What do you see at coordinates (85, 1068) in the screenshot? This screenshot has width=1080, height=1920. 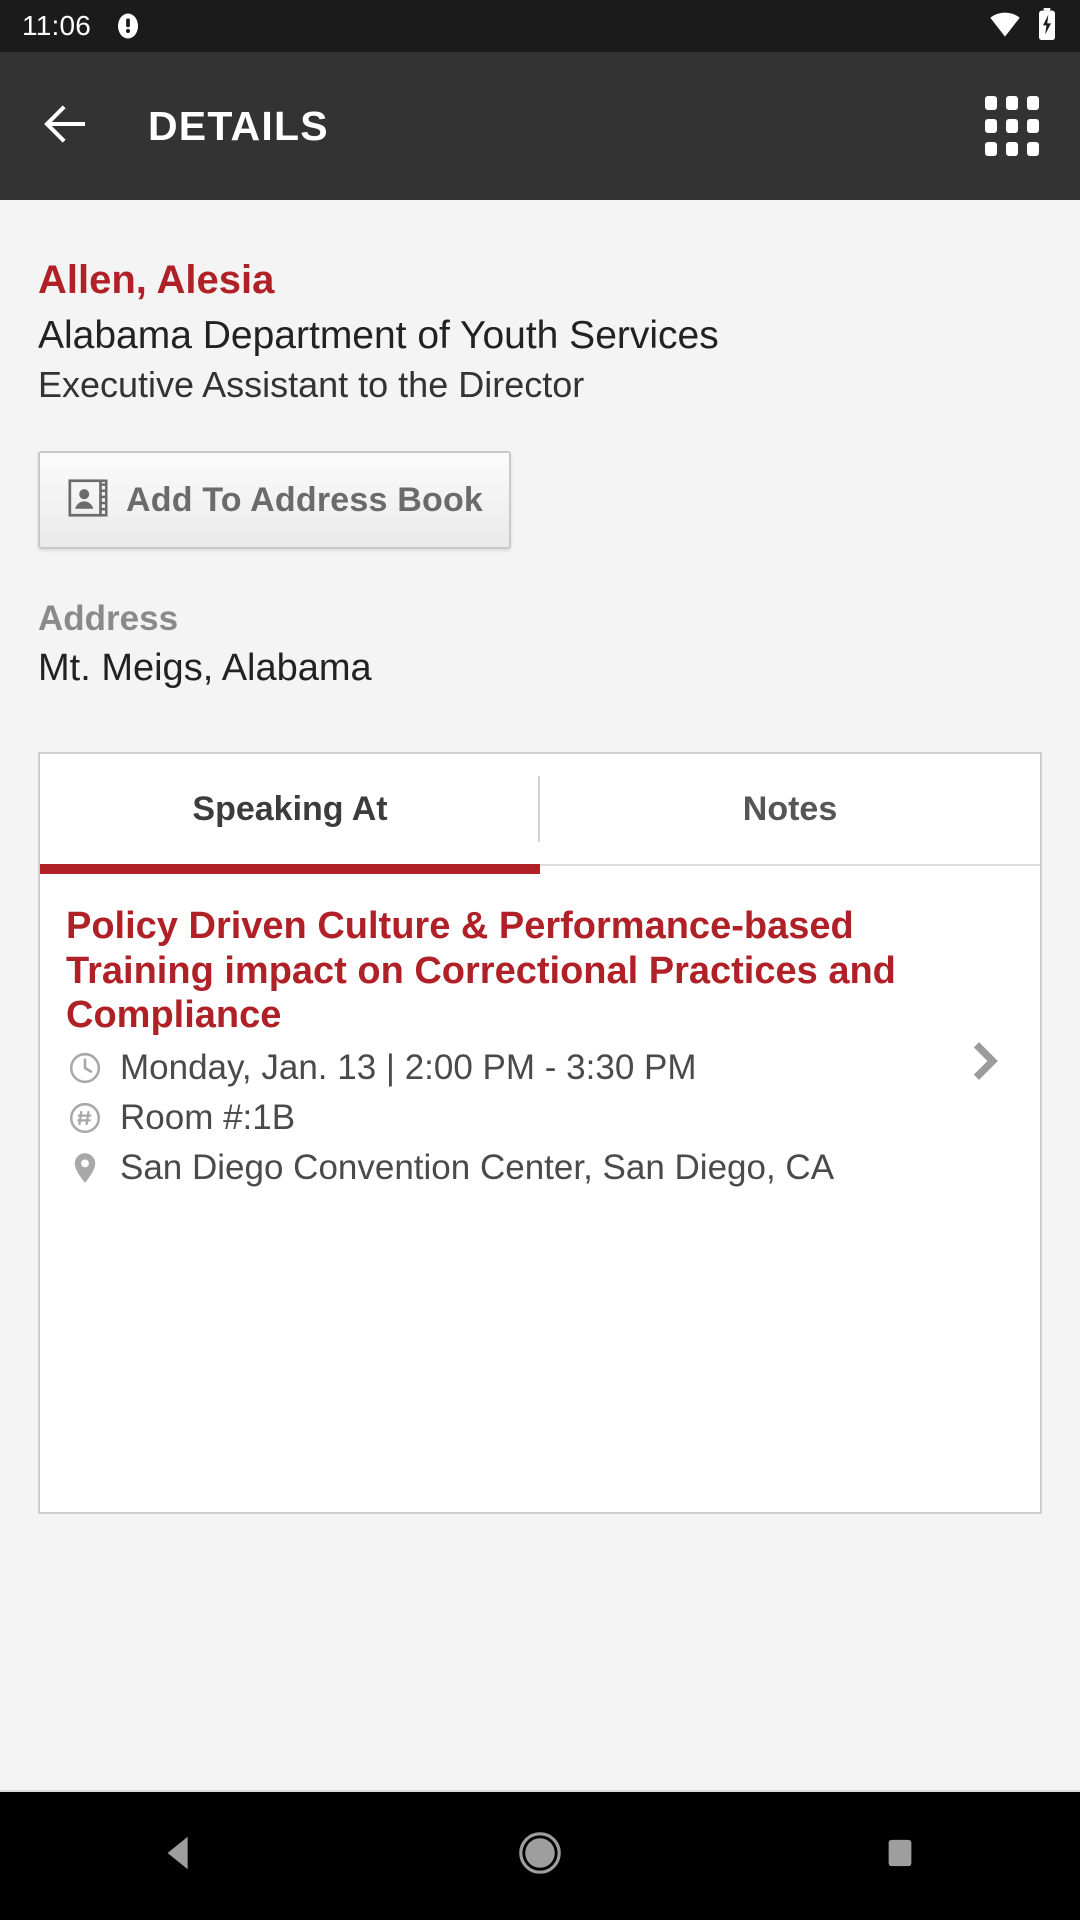 I see `clock-icon` at bounding box center [85, 1068].